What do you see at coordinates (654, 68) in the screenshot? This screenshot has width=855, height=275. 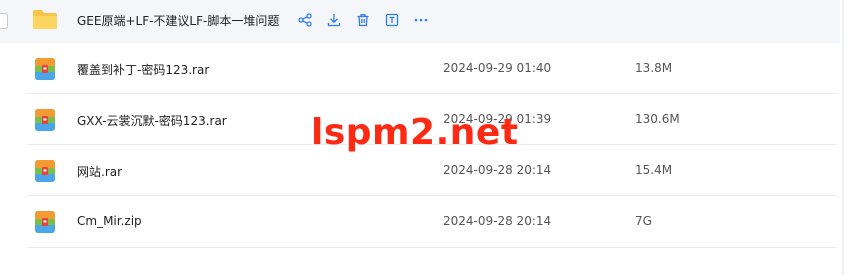 I see `file-size: 13.8M` at bounding box center [654, 68].